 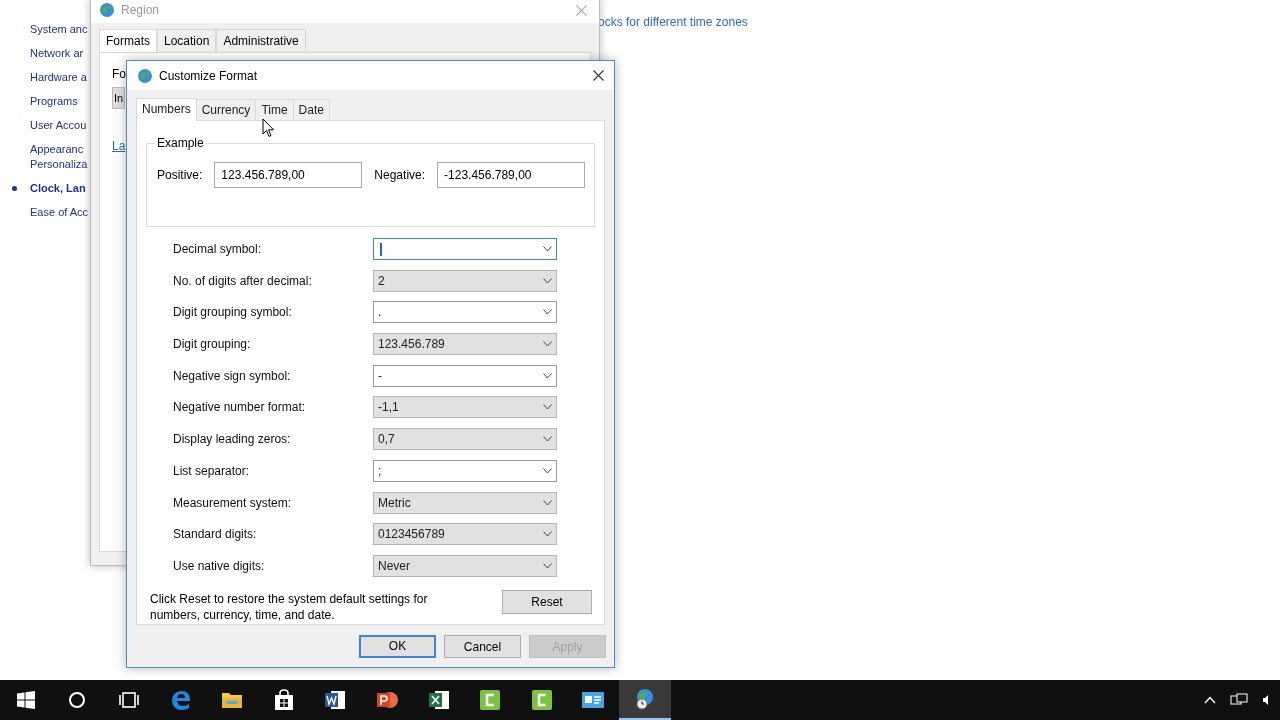 I want to click on browser-icon, so click(x=180, y=700).